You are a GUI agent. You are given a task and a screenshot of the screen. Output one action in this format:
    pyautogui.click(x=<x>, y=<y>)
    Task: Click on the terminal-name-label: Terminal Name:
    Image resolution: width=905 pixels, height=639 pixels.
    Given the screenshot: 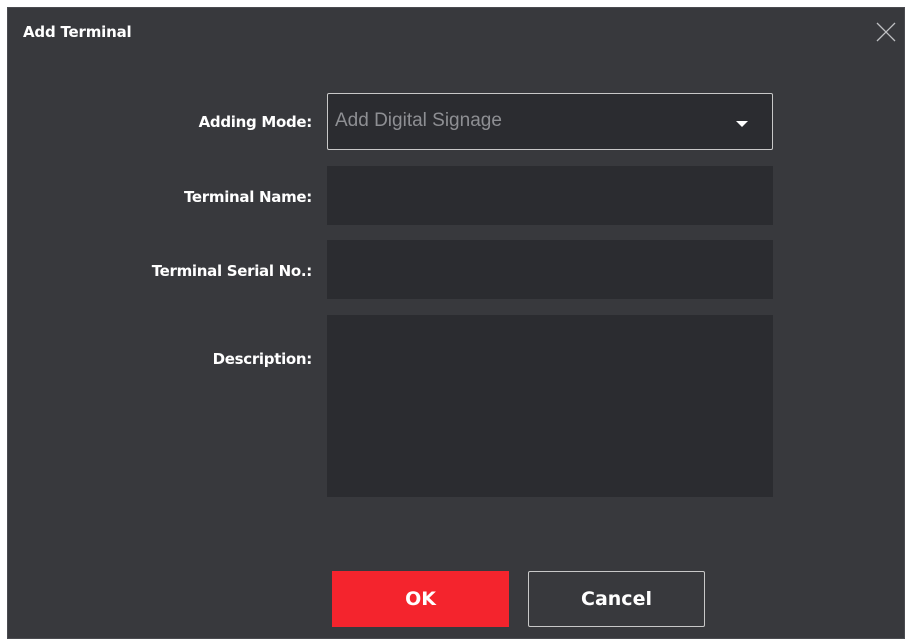 What is the action you would take?
    pyautogui.click(x=247, y=197)
    